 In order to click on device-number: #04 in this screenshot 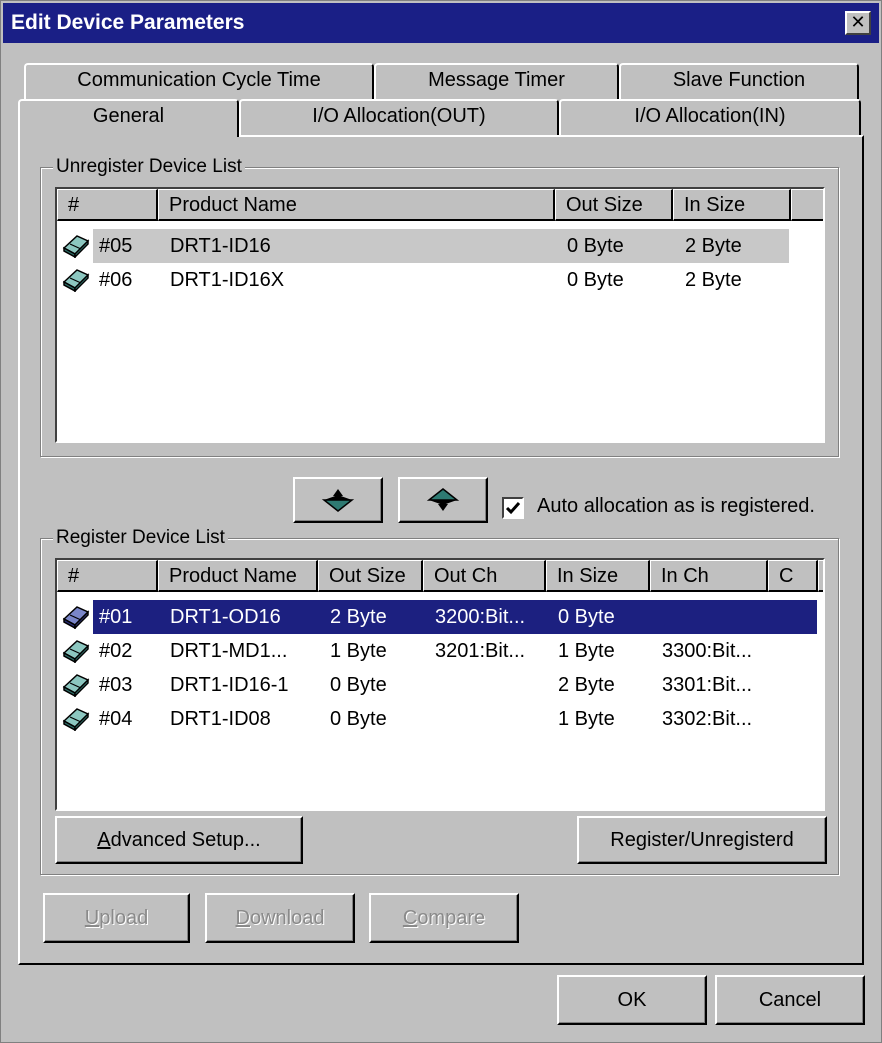, I will do `click(116, 719)`.